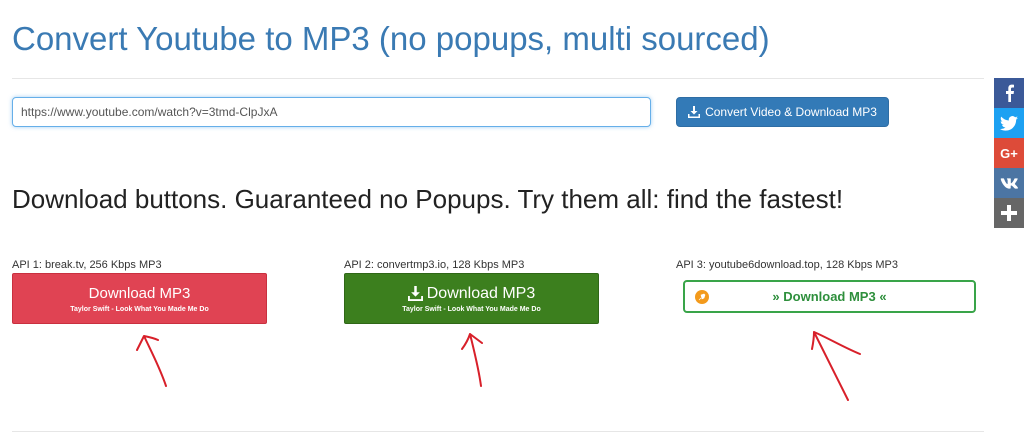  I want to click on twitter-share-button, so click(1009, 123).